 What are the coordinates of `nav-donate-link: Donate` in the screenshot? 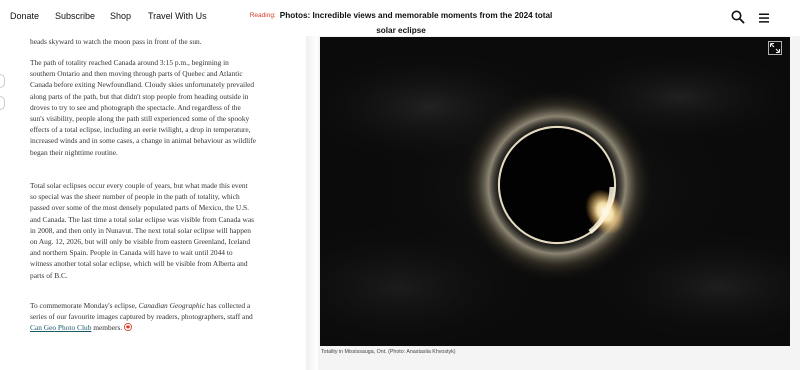 It's located at (24, 16).